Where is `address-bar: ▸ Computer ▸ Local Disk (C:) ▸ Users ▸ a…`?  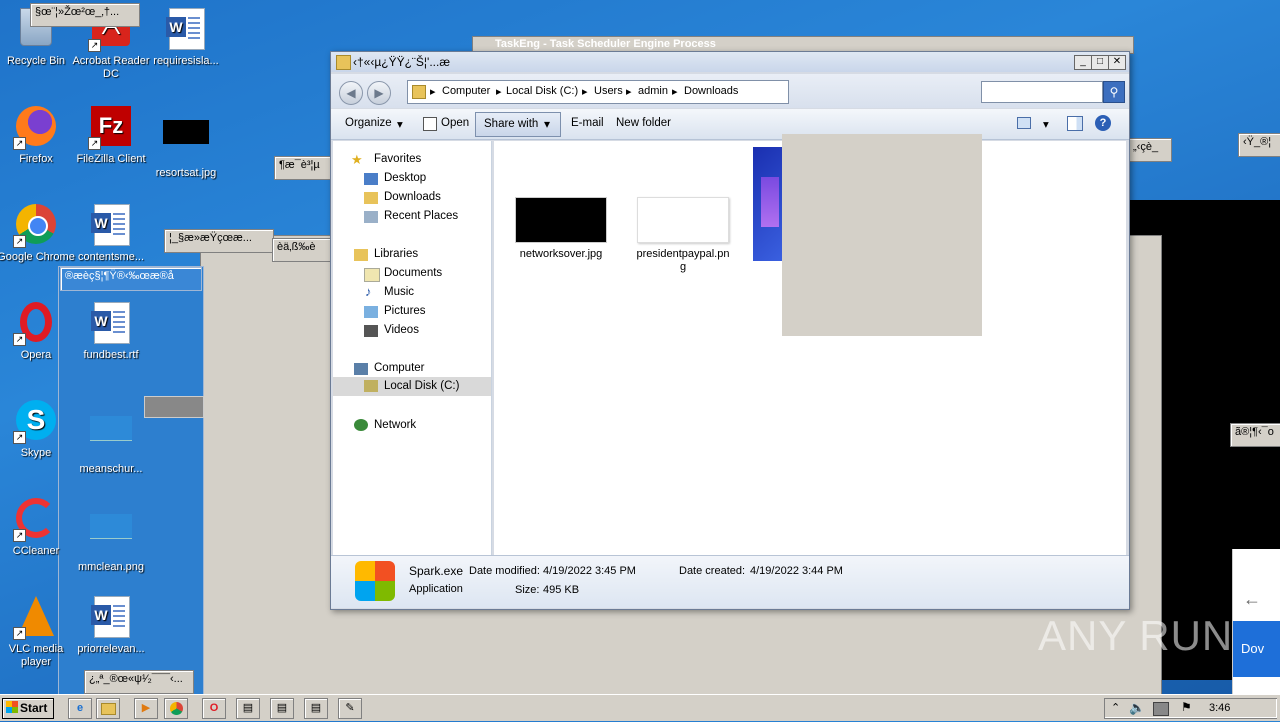
address-bar: ▸ Computer ▸ Local Disk (C:) ▸ Users ▸ a… is located at coordinates (598, 92).